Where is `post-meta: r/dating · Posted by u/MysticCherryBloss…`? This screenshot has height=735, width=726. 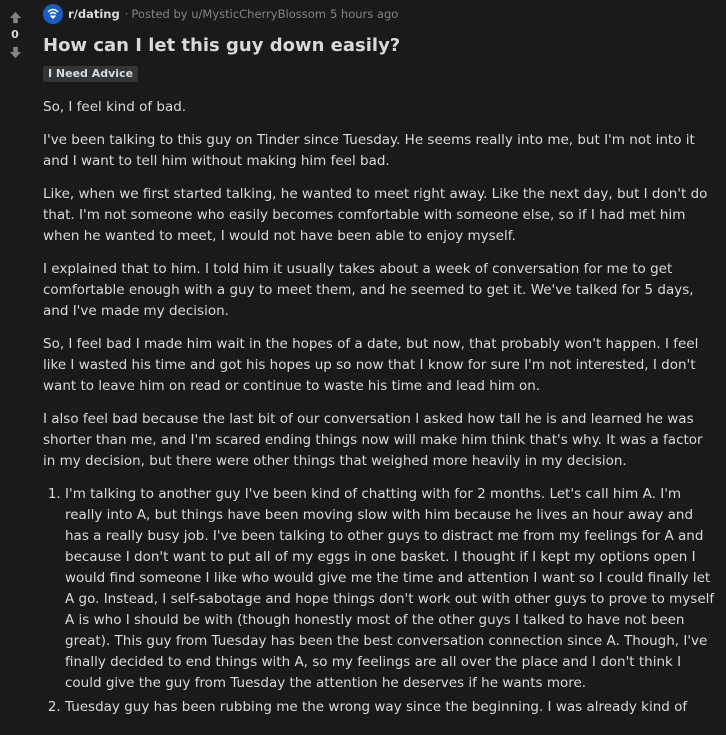
post-meta: r/dating · Posted by u/MysticCherryBloss… is located at coordinates (381, 14).